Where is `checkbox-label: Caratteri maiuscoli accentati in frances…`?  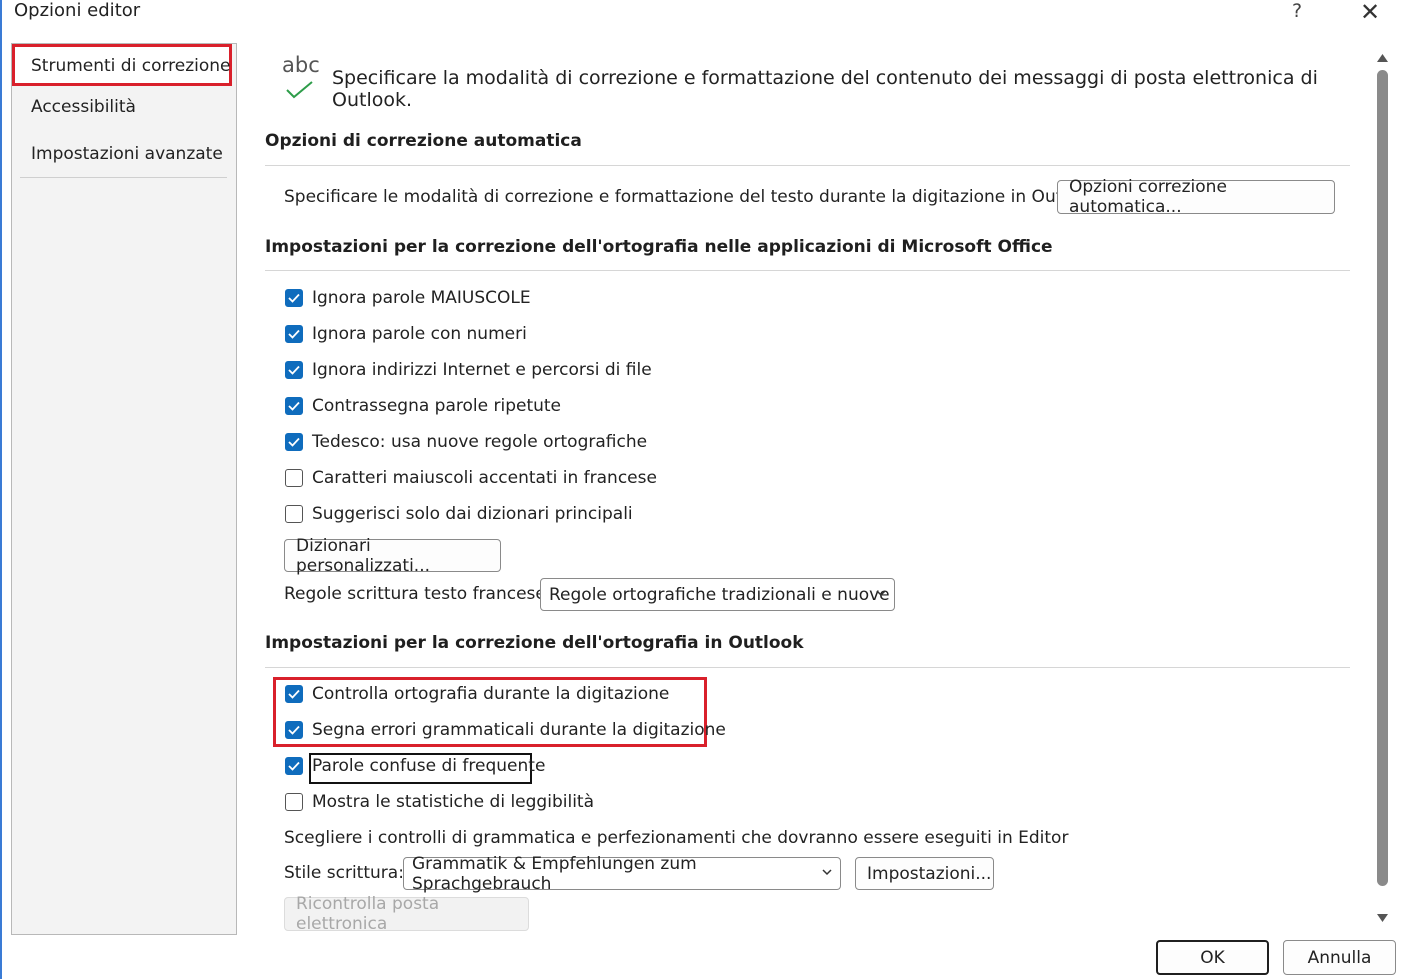
checkbox-label: Caratteri maiuscoli accentati in frances… is located at coordinates (484, 478).